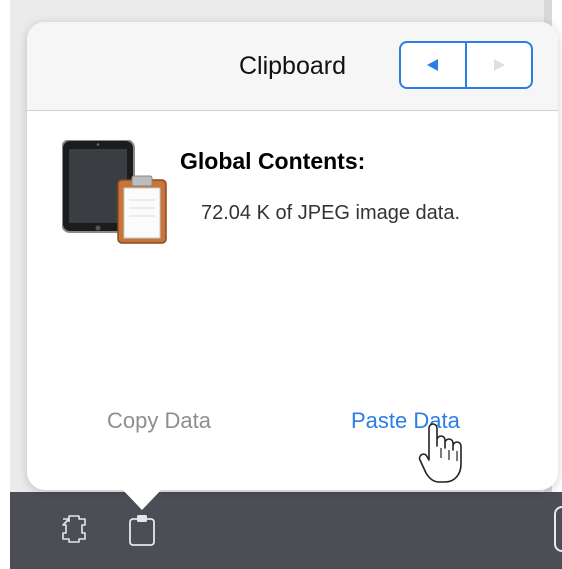 The width and height of the screenshot is (562, 569). What do you see at coordinates (273, 161) in the screenshot?
I see `global-contents-label: Global Contents:` at bounding box center [273, 161].